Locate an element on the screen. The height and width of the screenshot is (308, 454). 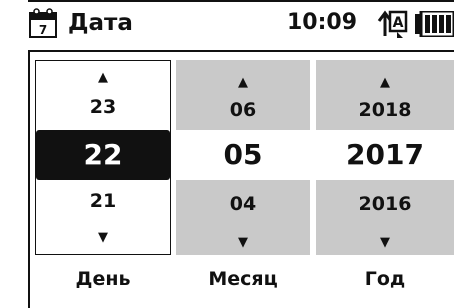
year-next-value: 2016 is located at coordinates (385, 204).